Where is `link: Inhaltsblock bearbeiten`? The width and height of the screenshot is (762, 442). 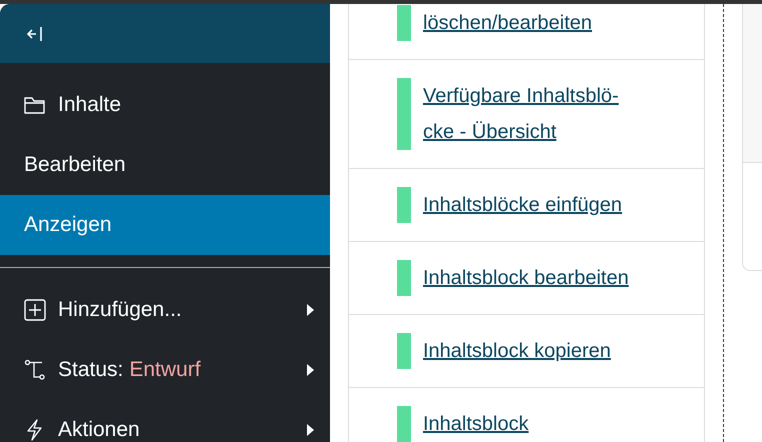
link: Inhaltsblock bearbeiten is located at coordinates (534, 278).